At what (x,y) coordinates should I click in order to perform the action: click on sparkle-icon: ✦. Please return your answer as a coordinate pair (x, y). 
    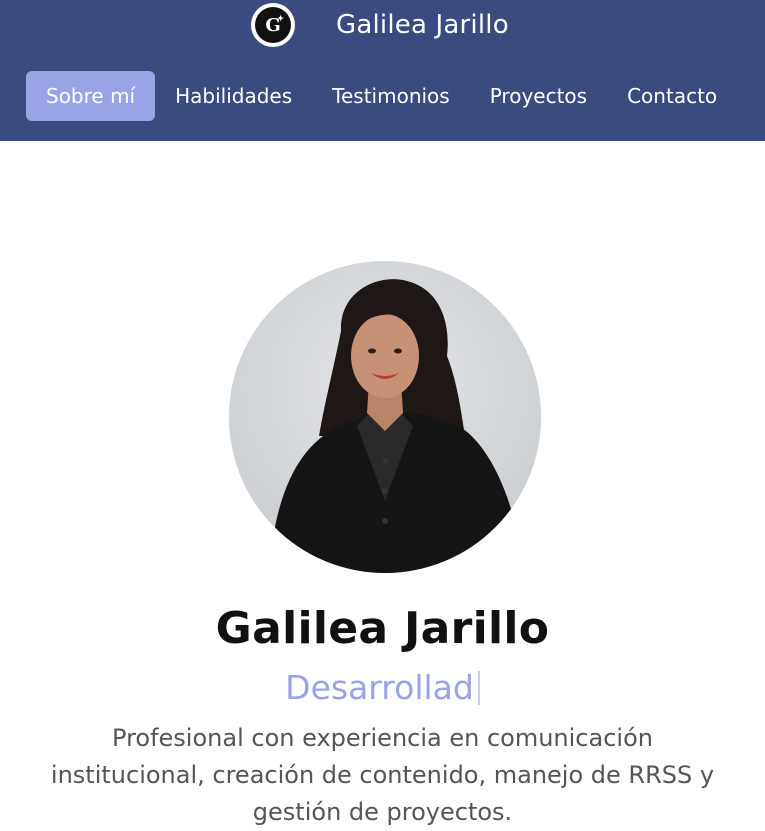
    Looking at the image, I should click on (280, 18).